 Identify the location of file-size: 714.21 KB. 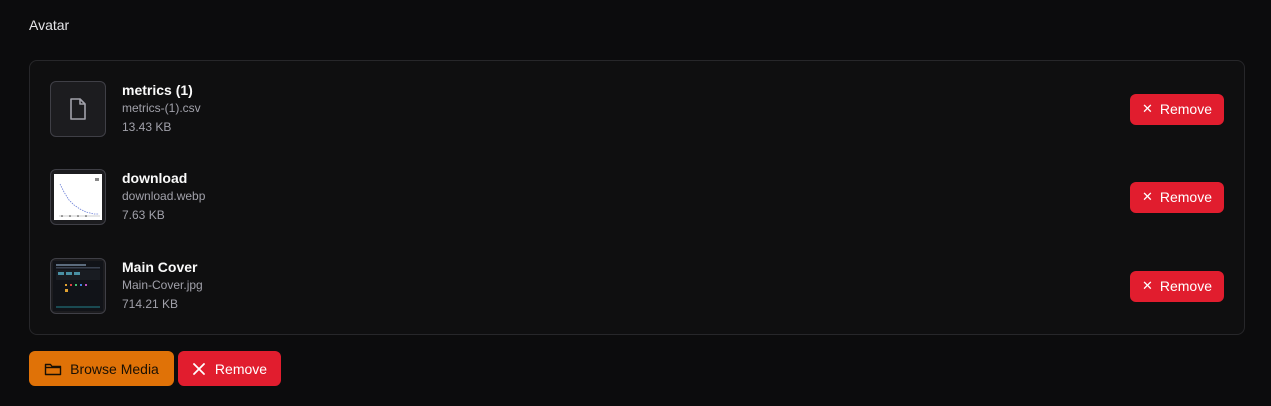
(150, 304).